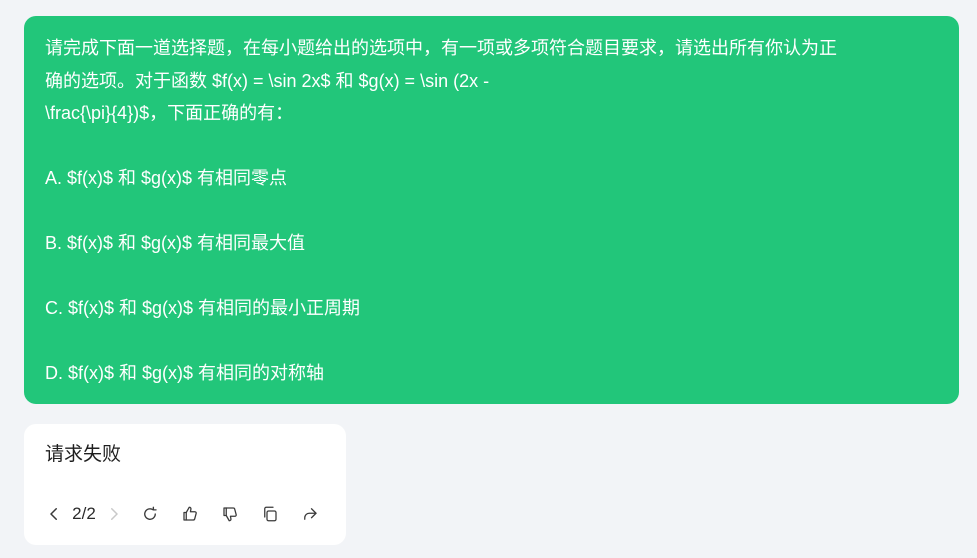  Describe the element at coordinates (54, 514) in the screenshot. I see `chevron-left-icon` at that location.